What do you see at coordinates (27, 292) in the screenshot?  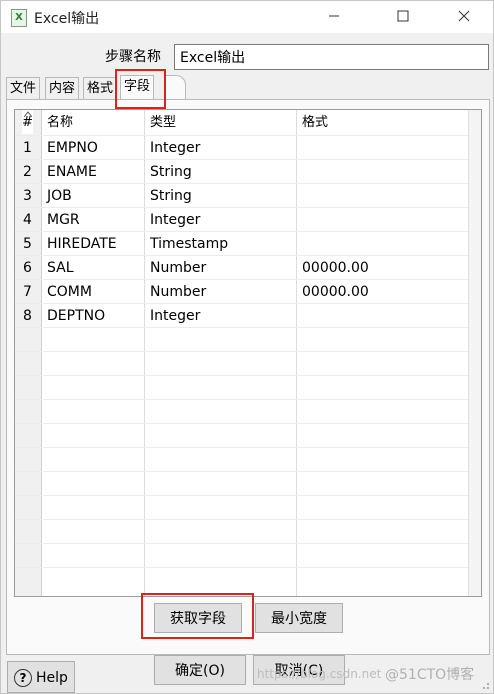 I see `cell-num: 7` at bounding box center [27, 292].